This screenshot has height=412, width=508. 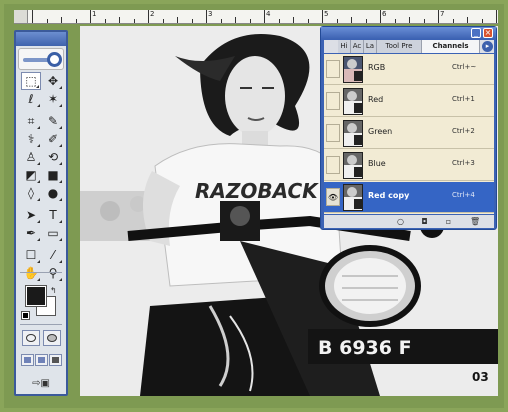 What do you see at coordinates (448, 221) in the screenshot?
I see `new-channel-icon: ▫` at bounding box center [448, 221].